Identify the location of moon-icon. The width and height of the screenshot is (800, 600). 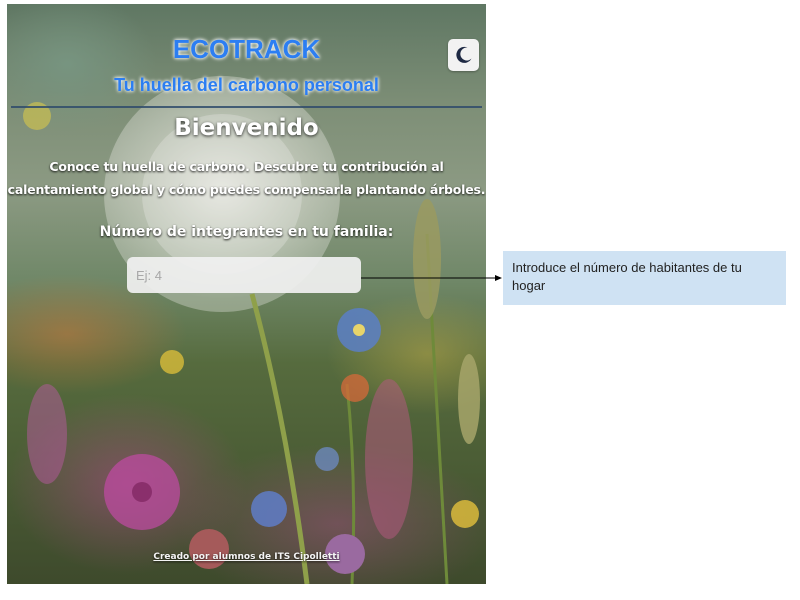
(463, 54).